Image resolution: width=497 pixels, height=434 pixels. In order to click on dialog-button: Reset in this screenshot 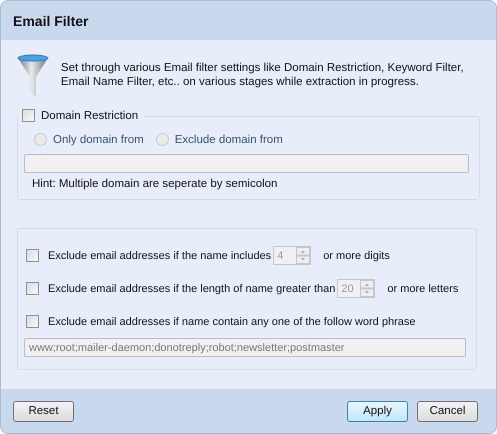, I will do `click(43, 411)`.